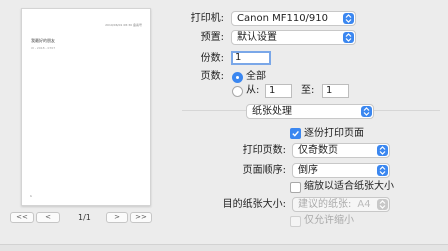 The image size is (448, 251). I want to click on pages-to-field: 1, so click(335, 91).